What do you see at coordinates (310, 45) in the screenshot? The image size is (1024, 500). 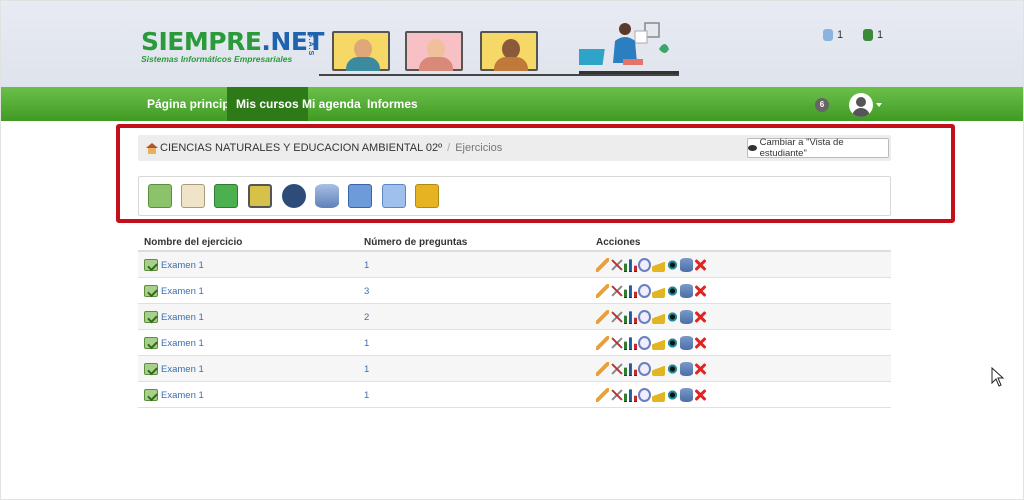 I see `logo-suffix: S.A.S` at bounding box center [310, 45].